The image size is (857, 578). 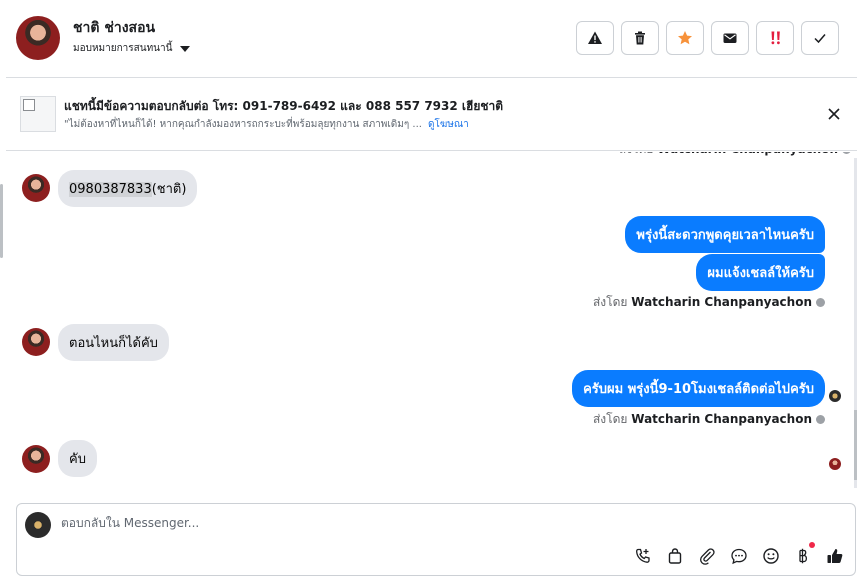 I want to click on outgoing-message: ผมแจ้งเชลล์ให้ครับ, so click(x=760, y=272).